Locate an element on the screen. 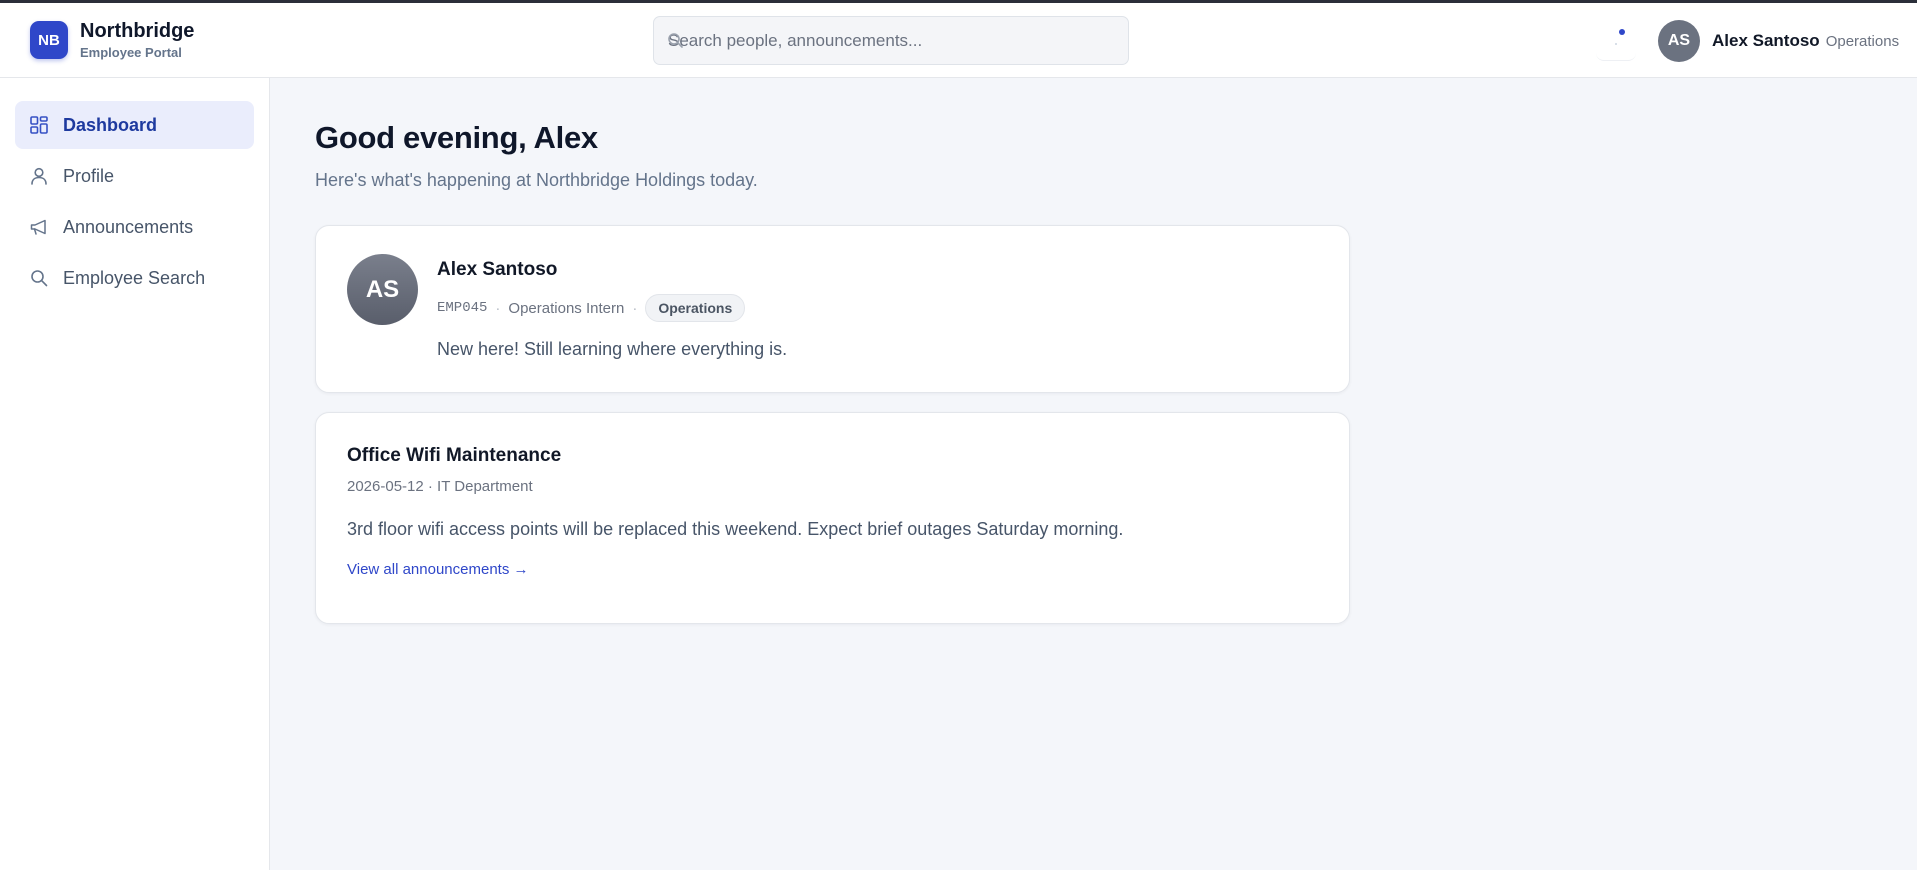  global-search is located at coordinates (891, 40).